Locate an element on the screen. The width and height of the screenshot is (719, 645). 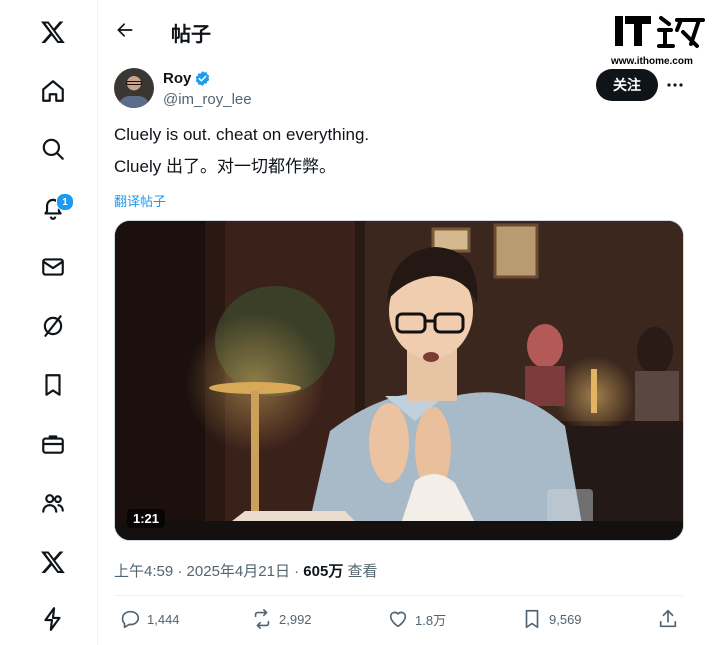
search-icon is located at coordinates (53, 149).